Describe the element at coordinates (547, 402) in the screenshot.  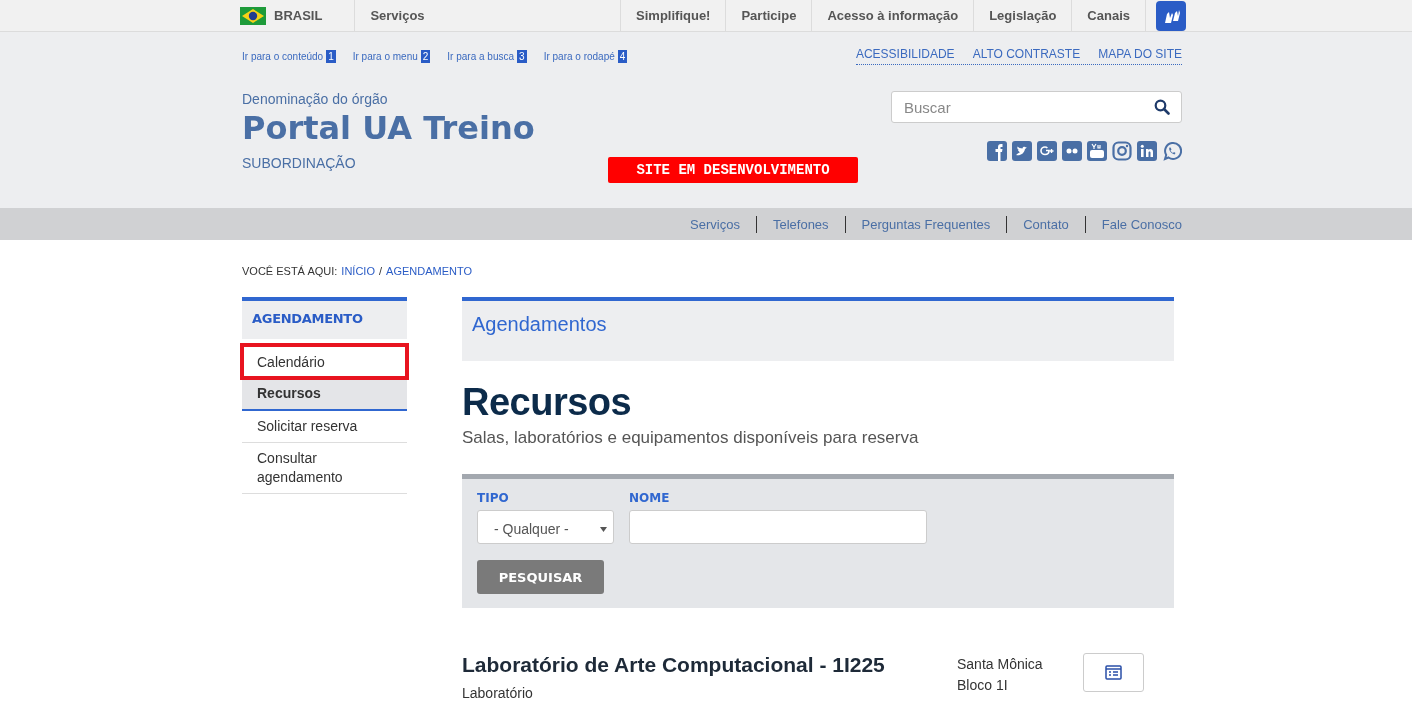
I see `page-heading: Recursos` at that location.